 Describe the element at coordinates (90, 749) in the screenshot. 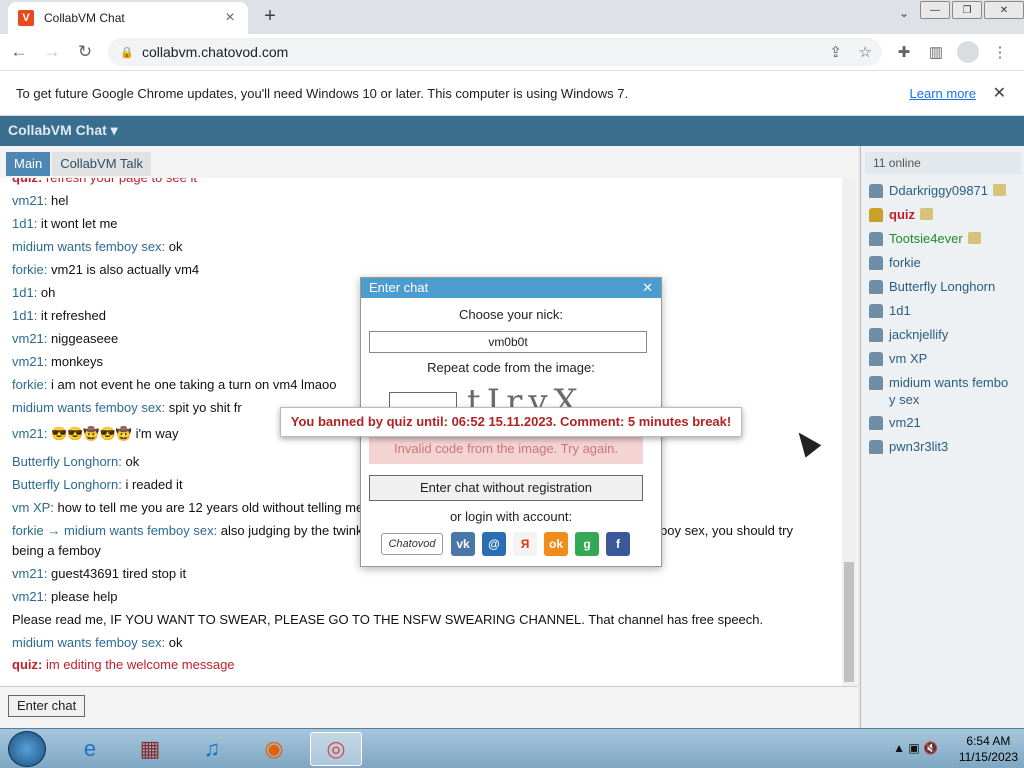

I see `internet-explorer-icon: e` at that location.